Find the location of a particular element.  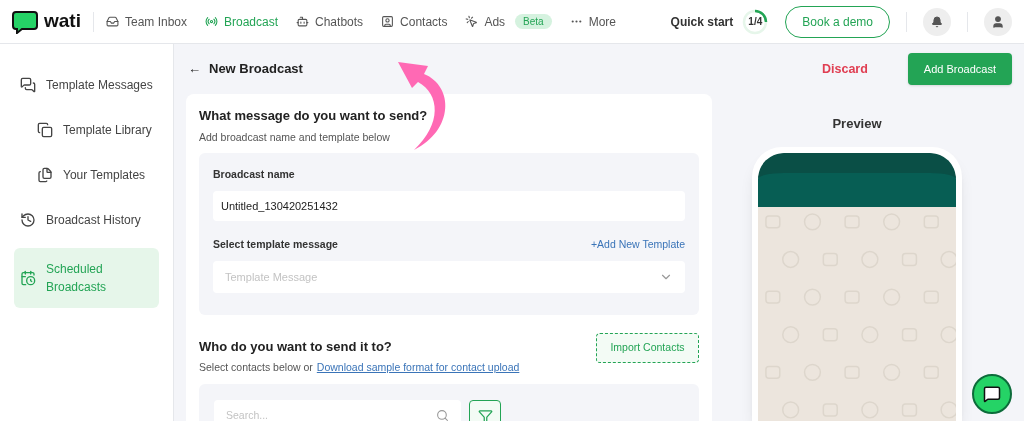

broadcast-name-field: Untitled_130420251432 is located at coordinates (449, 206).